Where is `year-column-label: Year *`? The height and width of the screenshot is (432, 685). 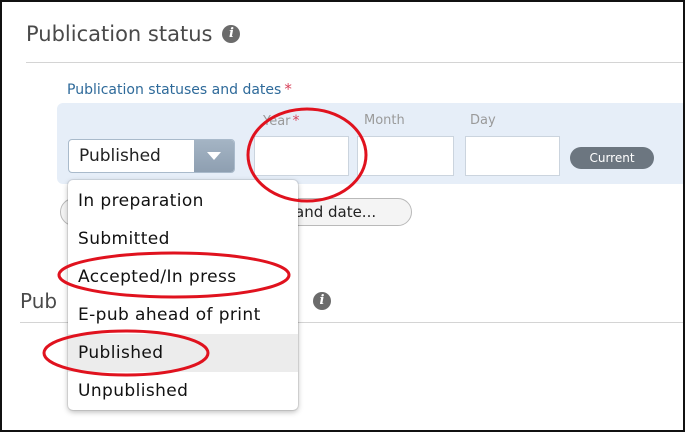
year-column-label: Year * is located at coordinates (281, 121).